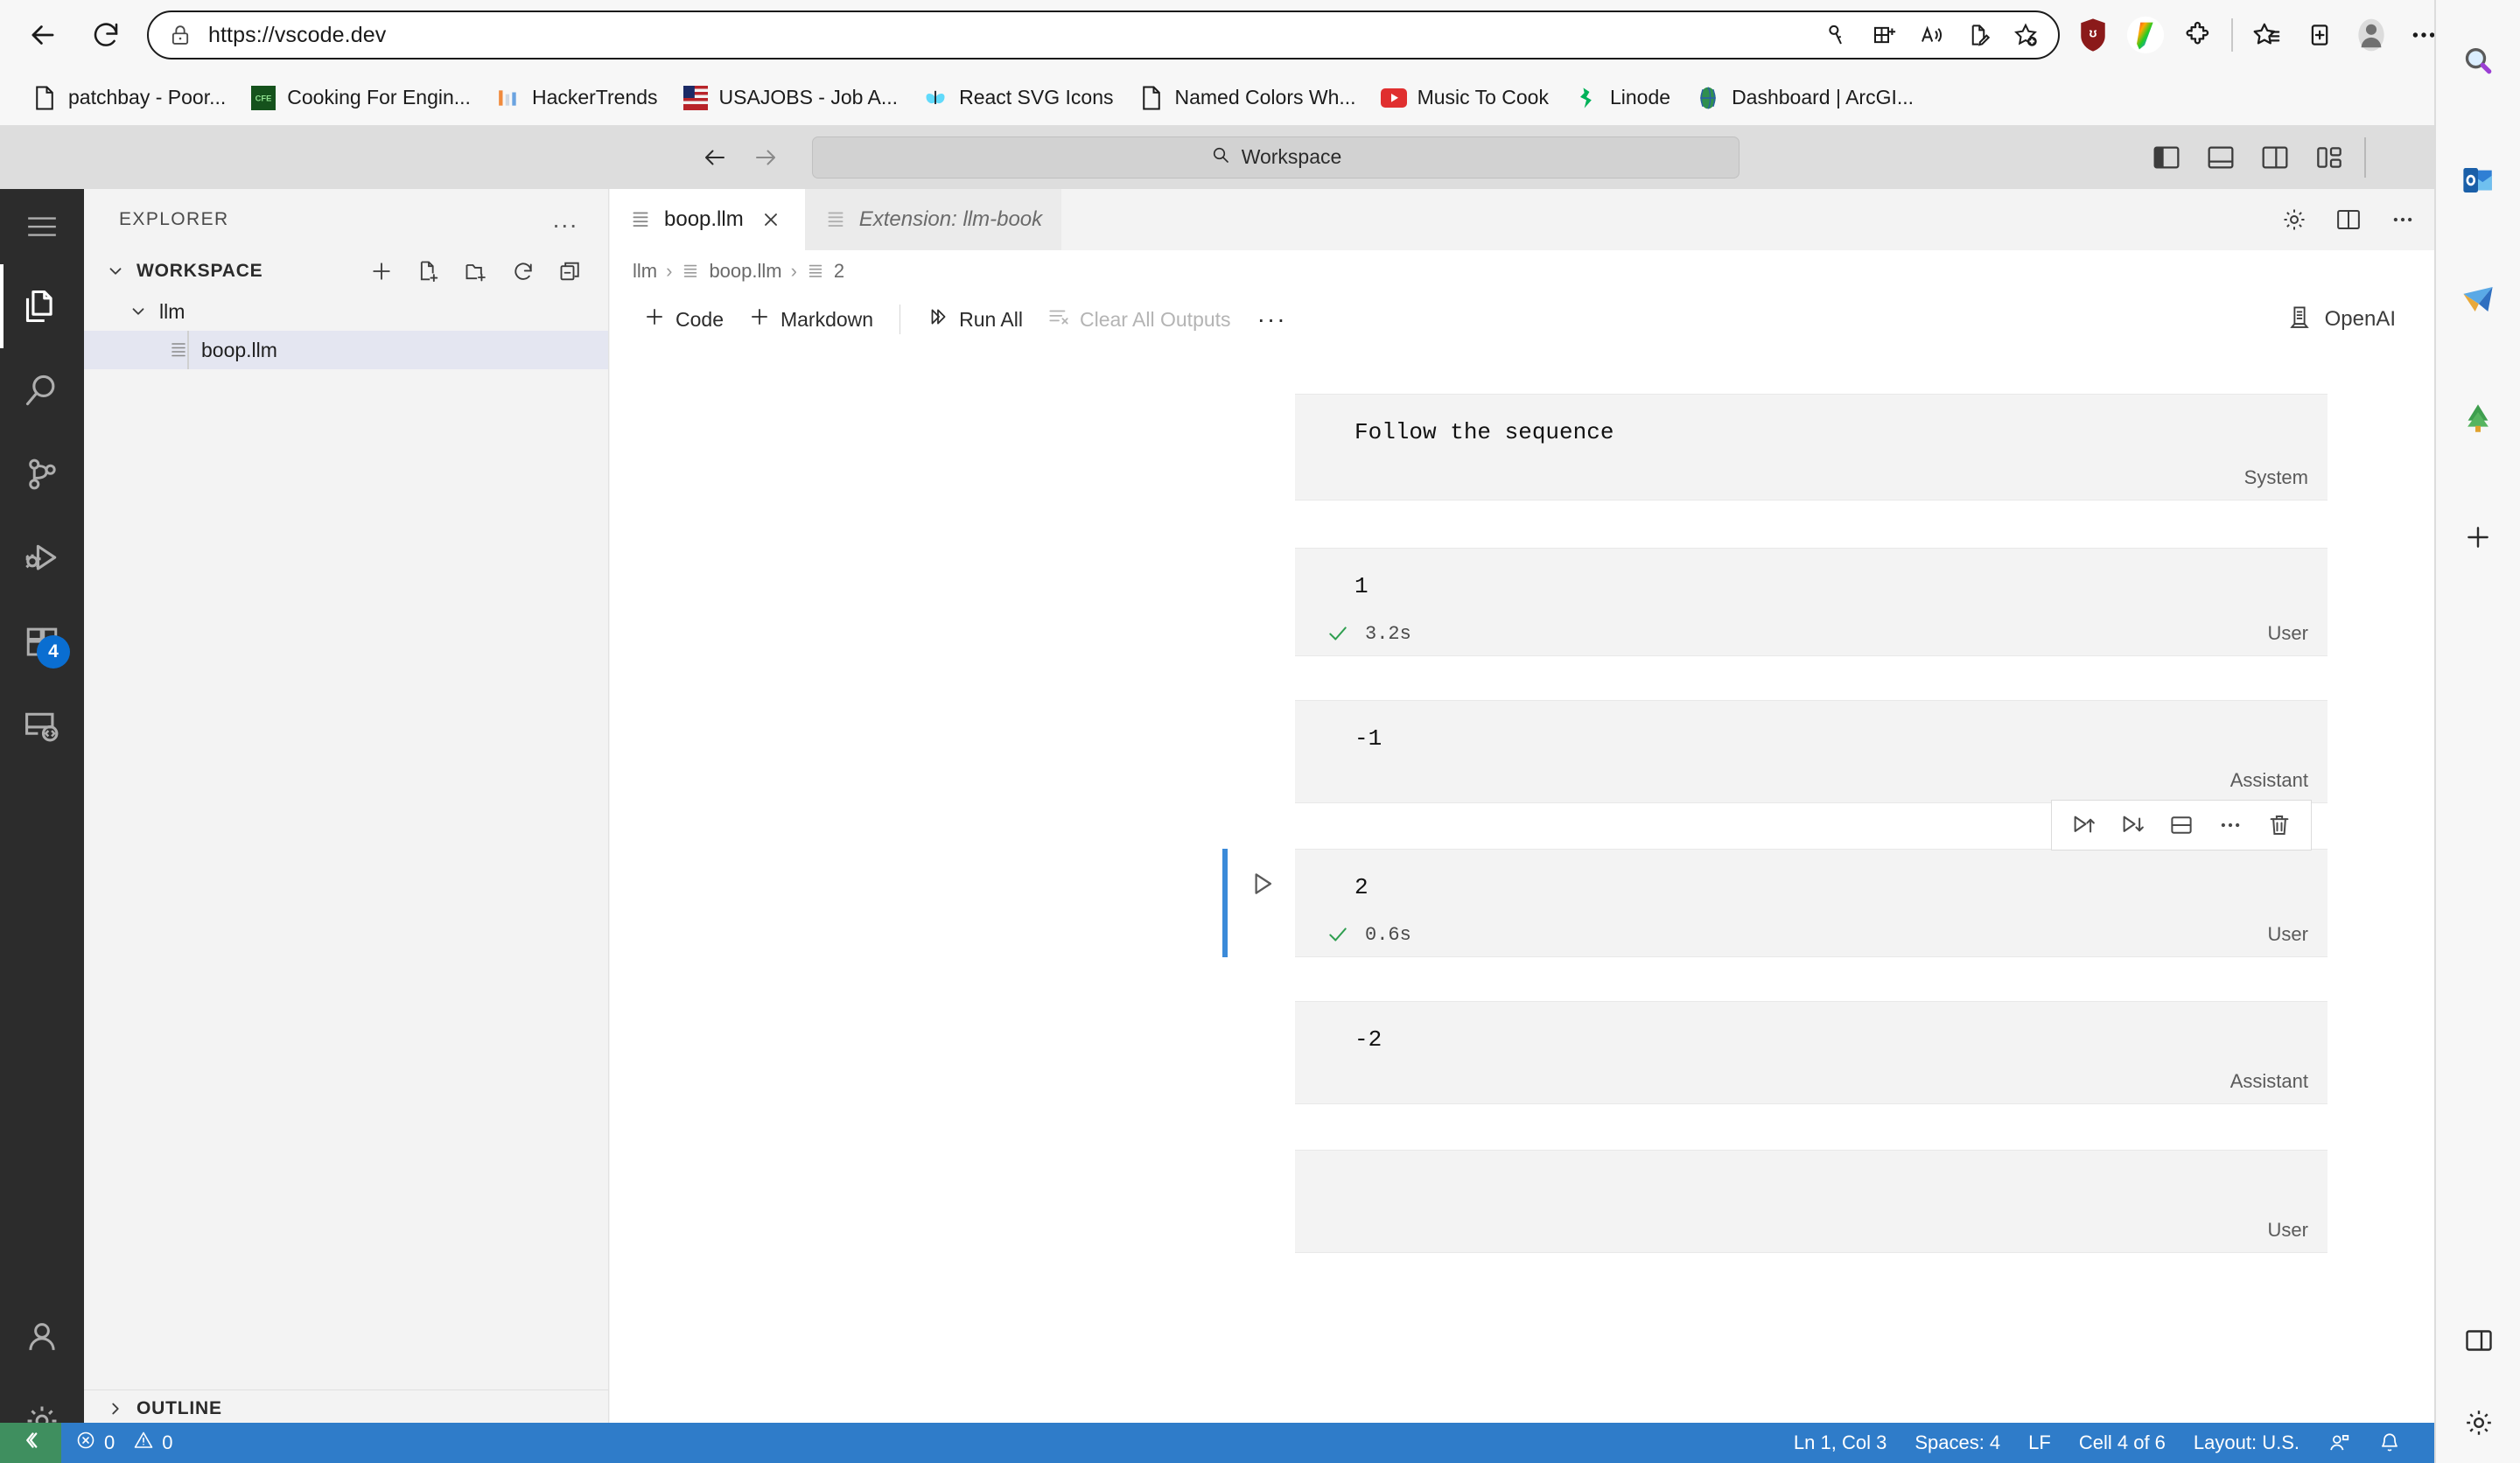  What do you see at coordinates (1811, 1201) in the screenshot?
I see `cell-content-box: User` at bounding box center [1811, 1201].